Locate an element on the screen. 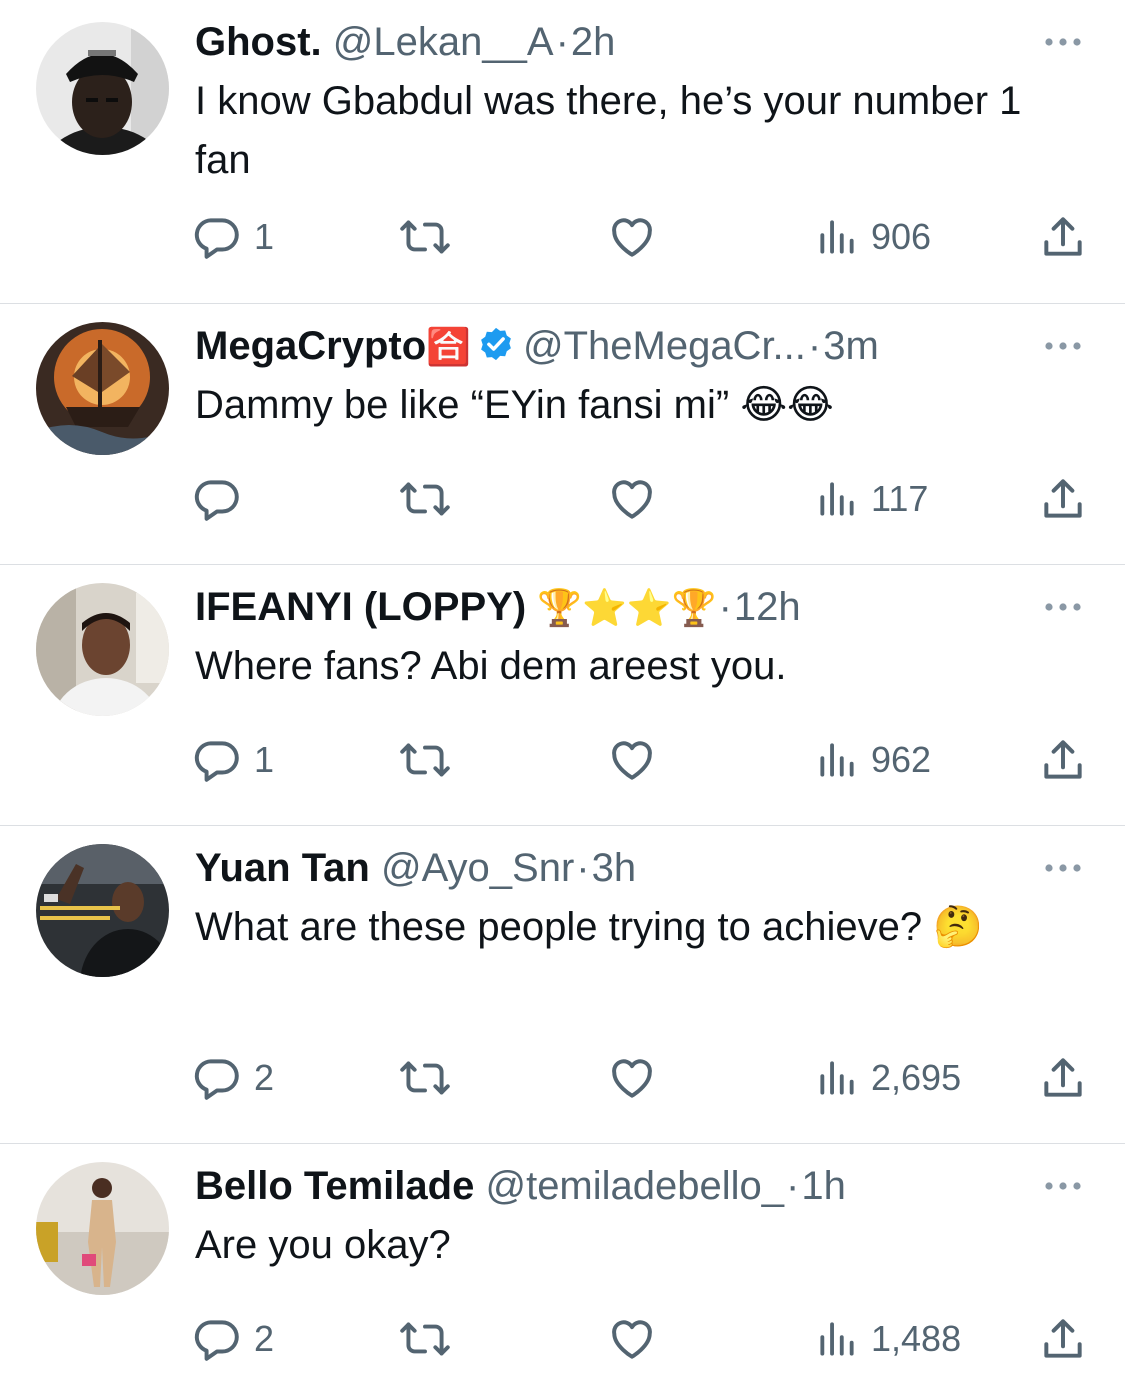 This screenshot has height=1397, width=1125. reply-button is located at coordinates (223, 499).